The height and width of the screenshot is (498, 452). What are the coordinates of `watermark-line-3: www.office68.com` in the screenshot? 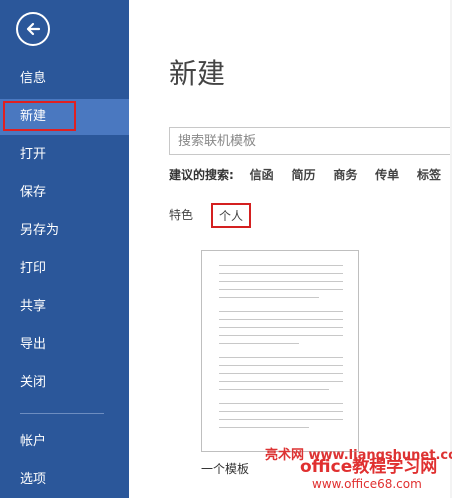 It's located at (367, 484).